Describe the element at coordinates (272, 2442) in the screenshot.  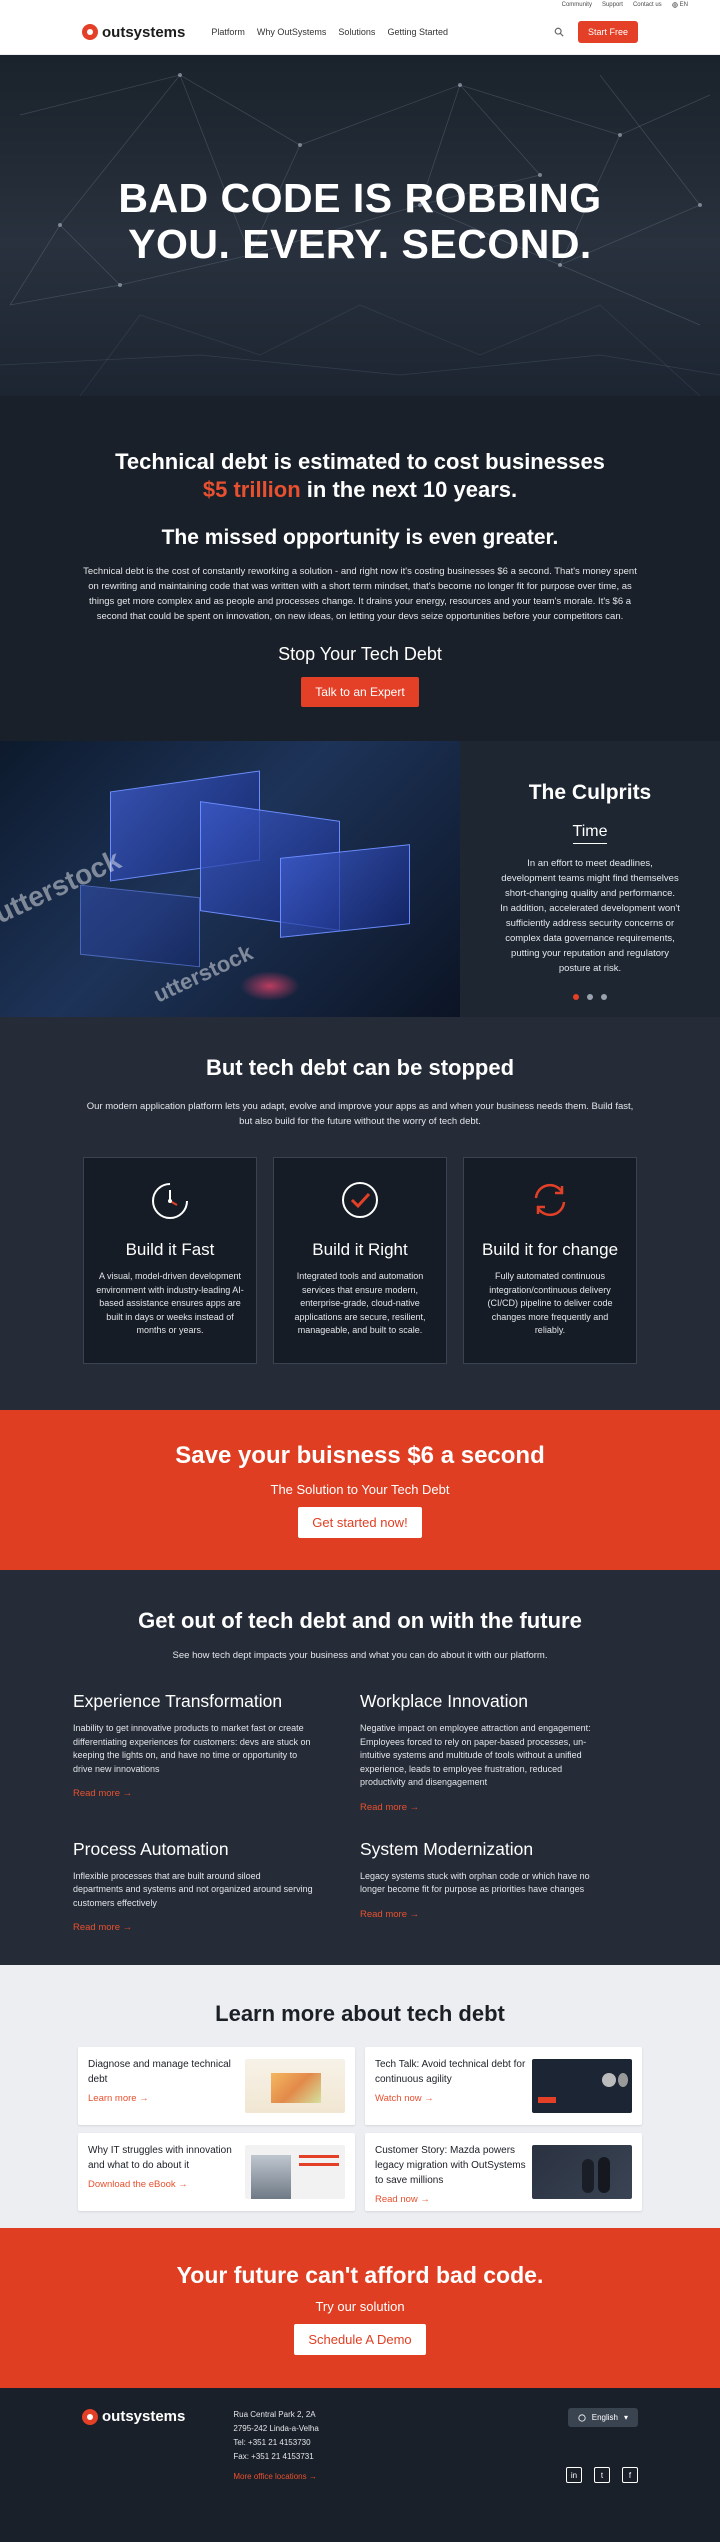
I see `address-line: Tel: +351 21 4153730` at that location.